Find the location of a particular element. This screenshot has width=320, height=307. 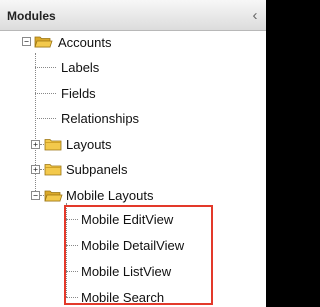

panel-header: Modules ‹ is located at coordinates (133, 15).